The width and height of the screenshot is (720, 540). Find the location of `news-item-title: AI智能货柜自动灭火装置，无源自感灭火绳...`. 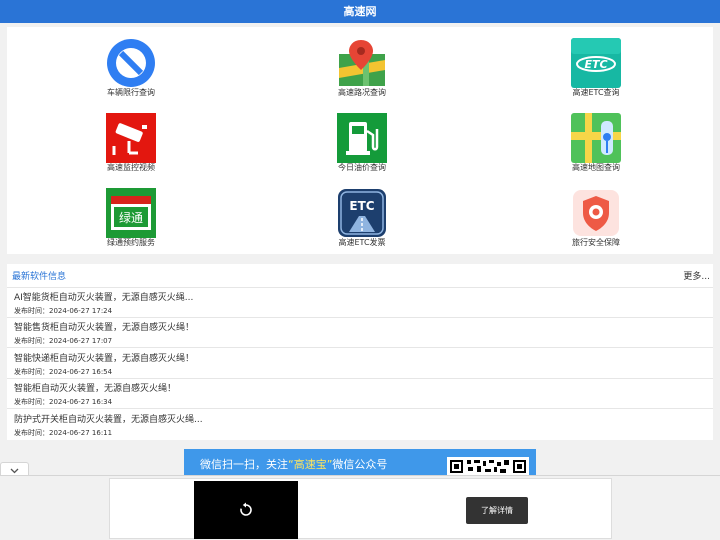

news-item-title: AI智能货柜自动灭火装置，无源自感灭火绳... is located at coordinates (103, 296).